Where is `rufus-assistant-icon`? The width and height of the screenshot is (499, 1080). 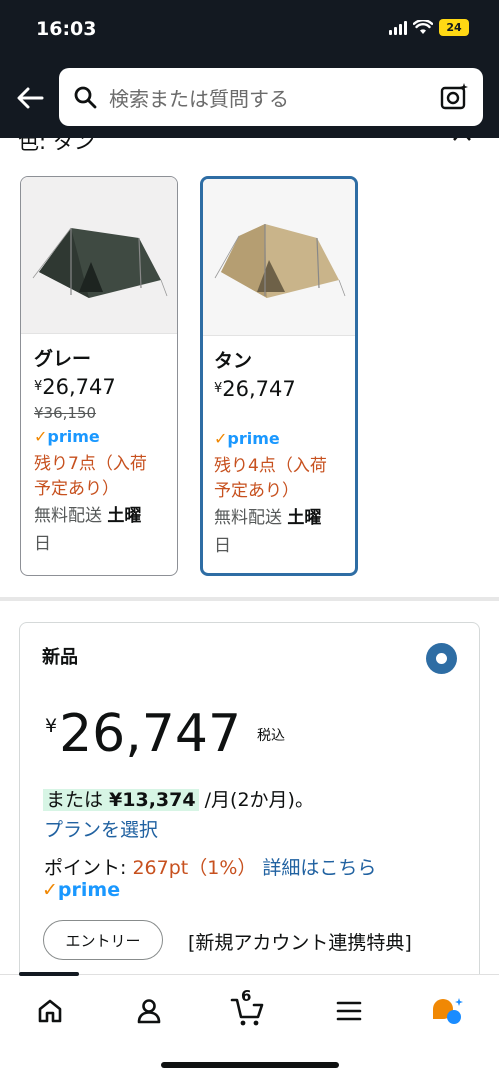 rufus-assistant-icon is located at coordinates (448, 1011).